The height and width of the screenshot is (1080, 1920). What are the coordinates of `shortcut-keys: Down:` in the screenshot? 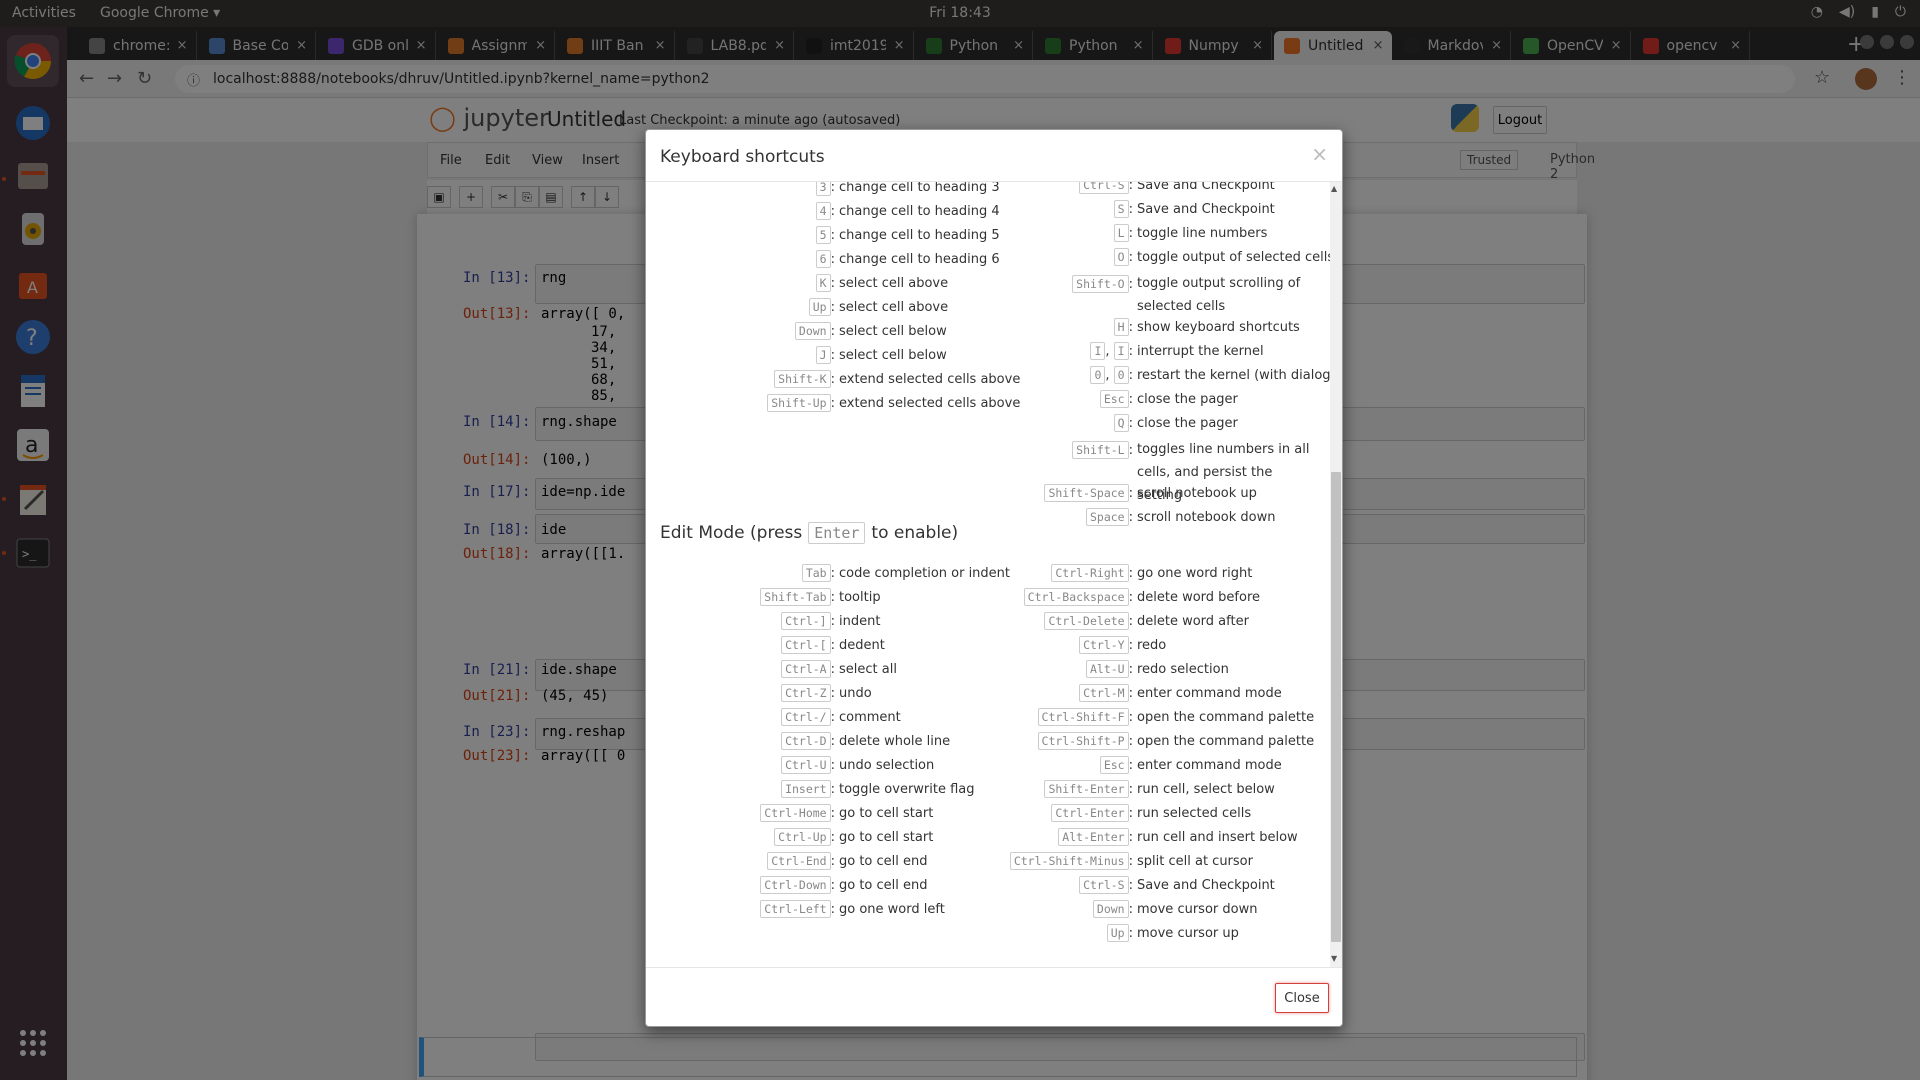 It's located at (1112, 909).